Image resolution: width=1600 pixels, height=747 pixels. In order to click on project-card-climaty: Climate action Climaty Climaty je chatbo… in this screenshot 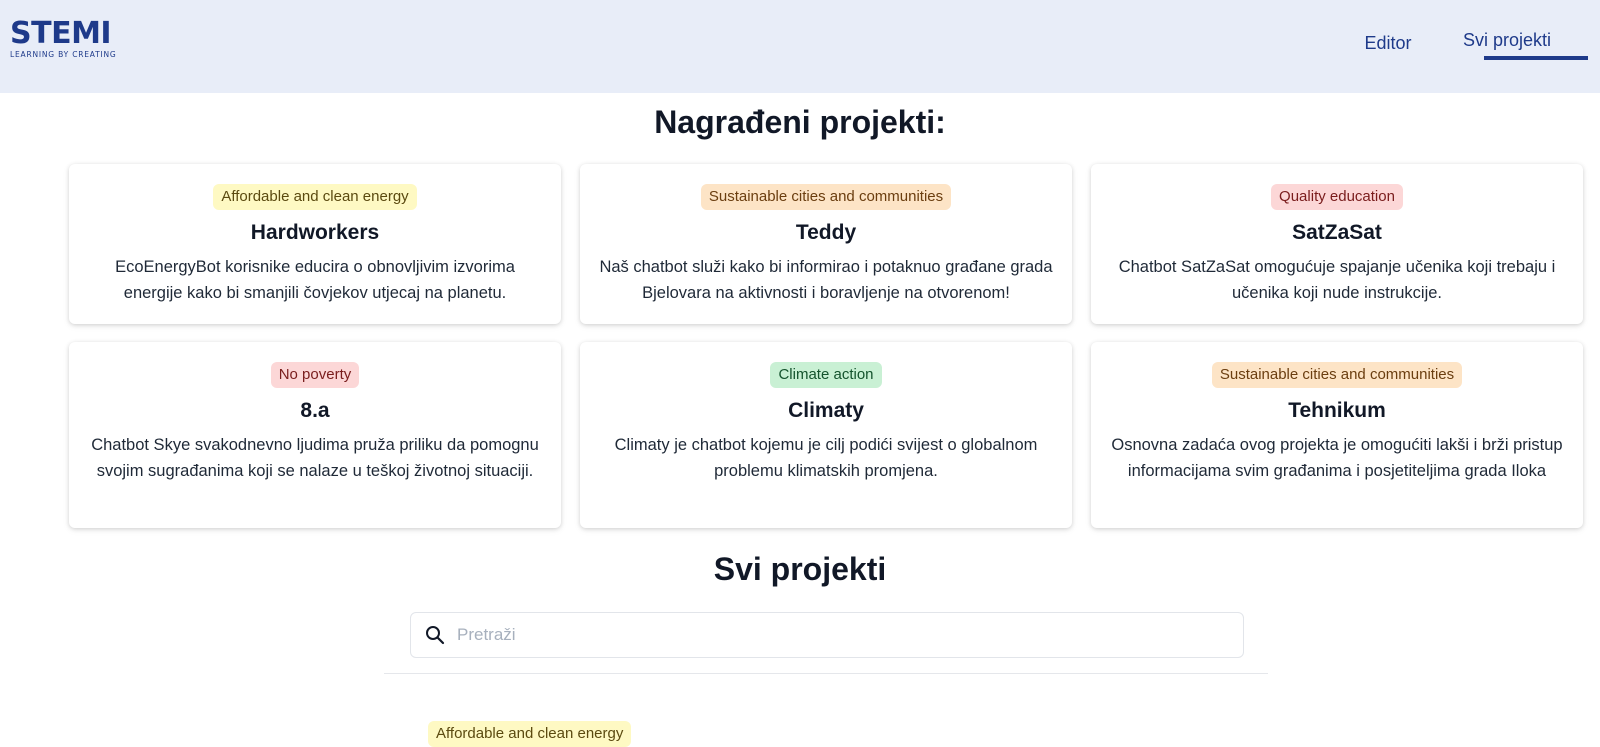, I will do `click(826, 435)`.